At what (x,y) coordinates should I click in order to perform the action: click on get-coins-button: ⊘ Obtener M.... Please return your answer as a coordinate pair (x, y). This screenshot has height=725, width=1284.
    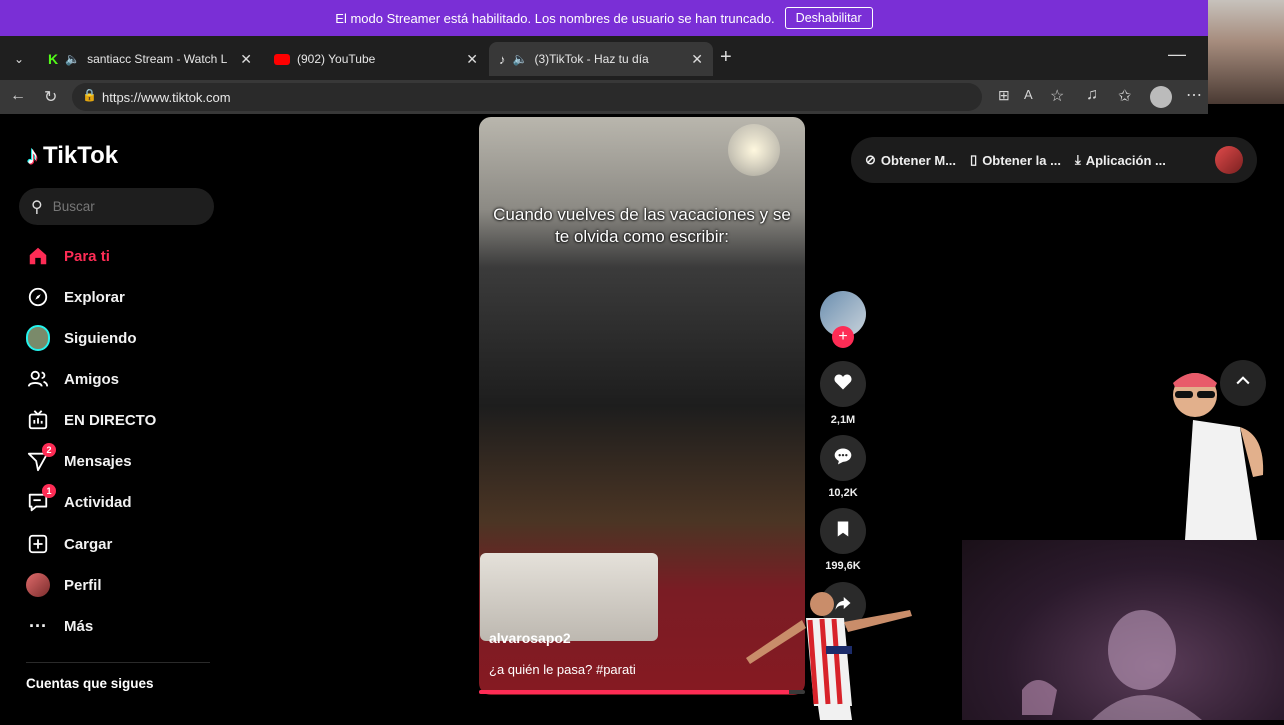
    Looking at the image, I should click on (910, 160).